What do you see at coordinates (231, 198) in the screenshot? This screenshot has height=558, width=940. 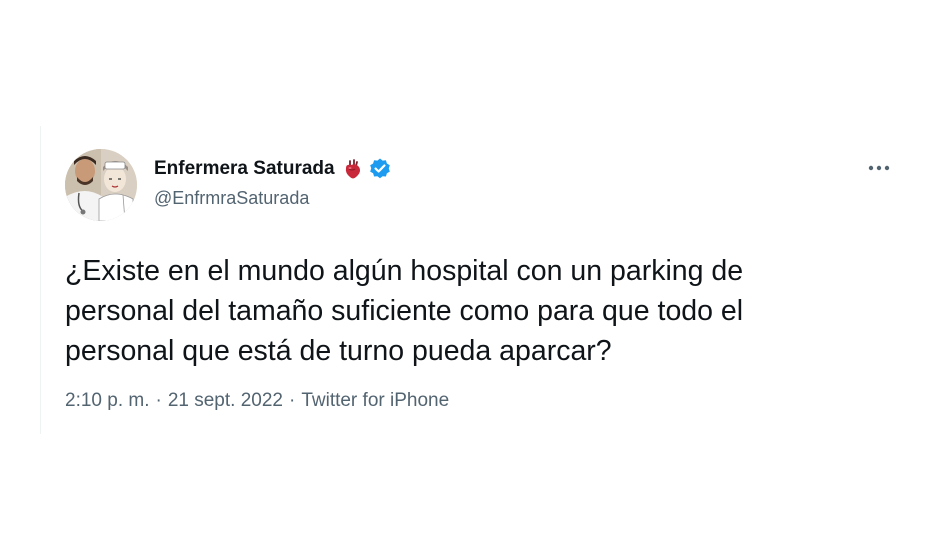 I see `author-handle: @EnfrmraSaturada` at bounding box center [231, 198].